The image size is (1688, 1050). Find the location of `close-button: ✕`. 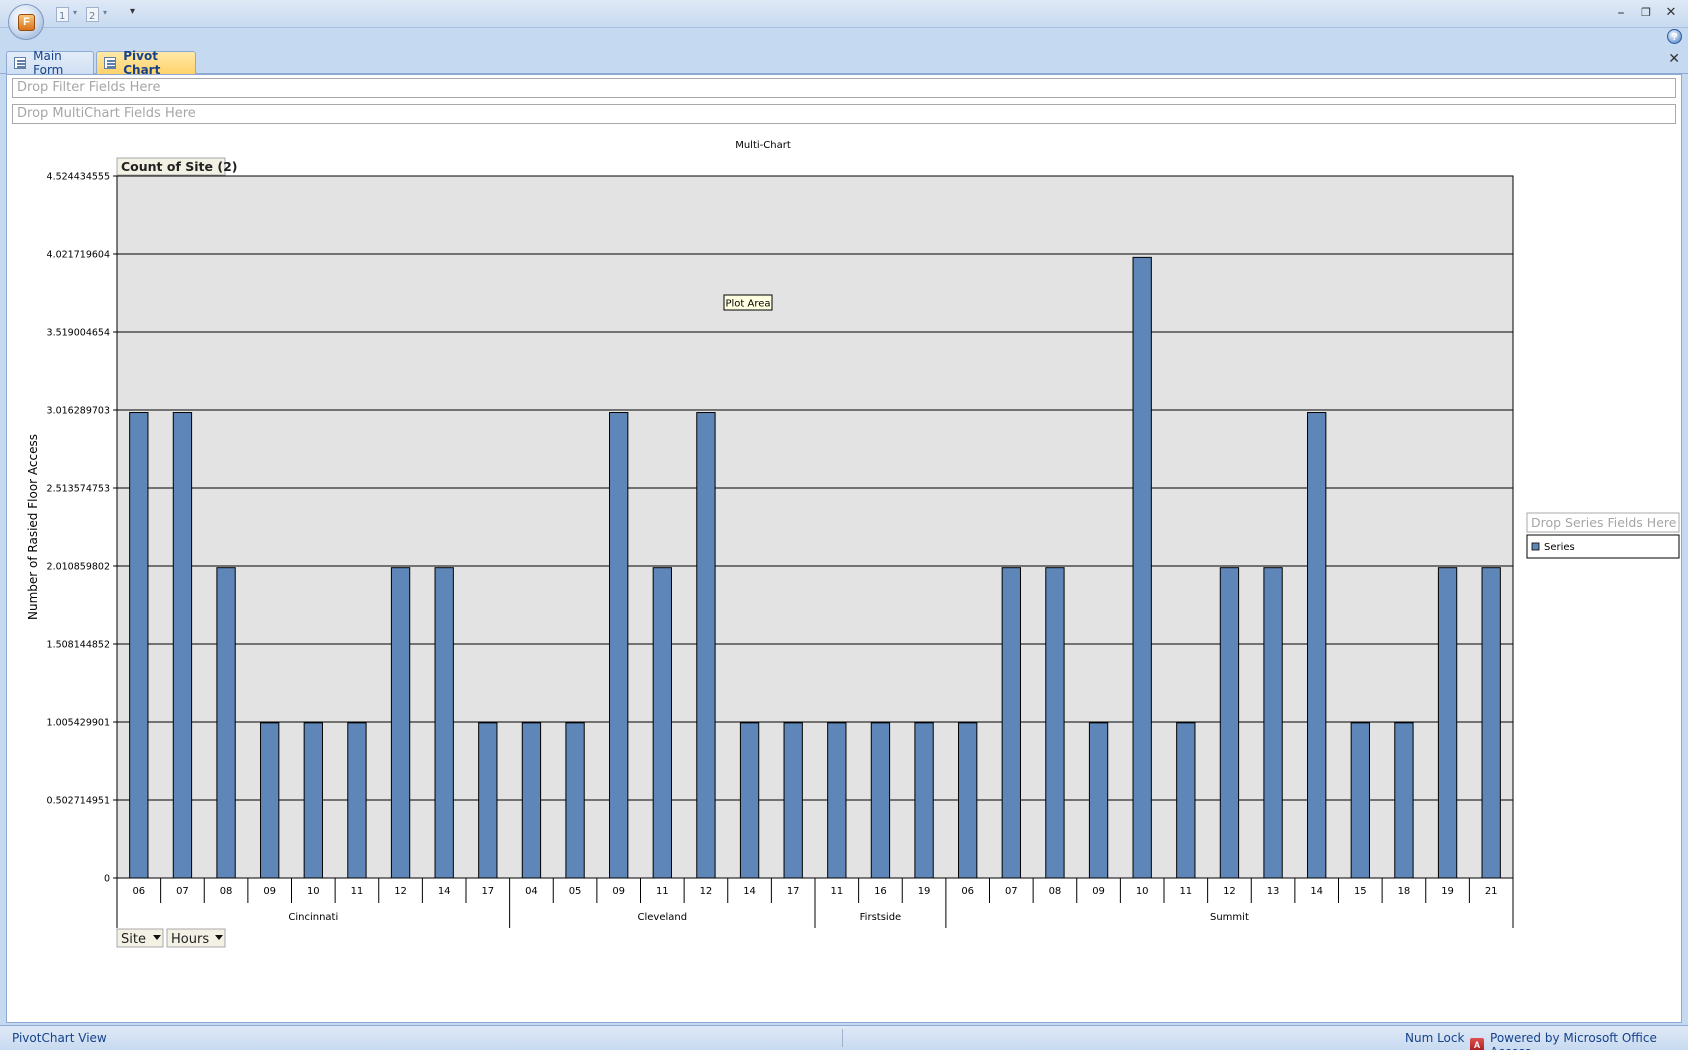

close-button: ✕ is located at coordinates (1671, 13).